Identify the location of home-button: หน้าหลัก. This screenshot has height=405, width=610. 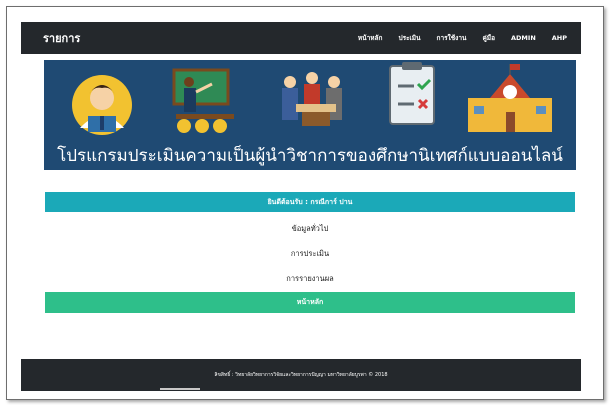
(310, 302).